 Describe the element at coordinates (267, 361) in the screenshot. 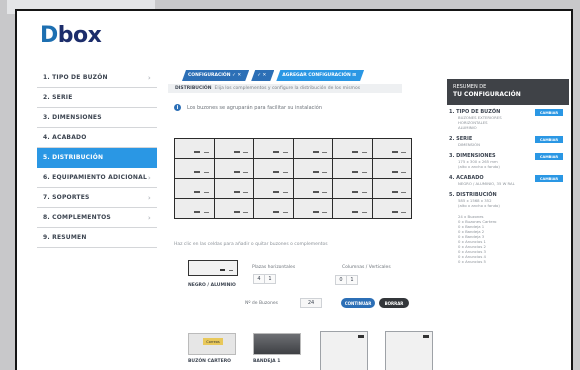

I see `complement-label: BANDEJA 1` at that location.